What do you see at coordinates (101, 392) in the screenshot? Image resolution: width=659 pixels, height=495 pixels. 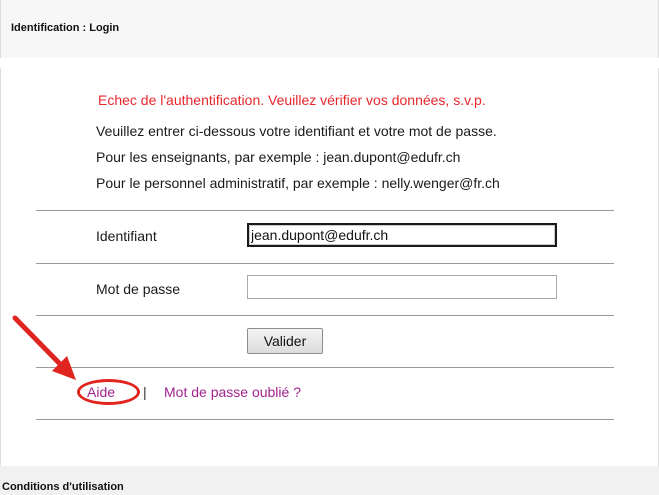 I see `help-link: Aide` at bounding box center [101, 392].